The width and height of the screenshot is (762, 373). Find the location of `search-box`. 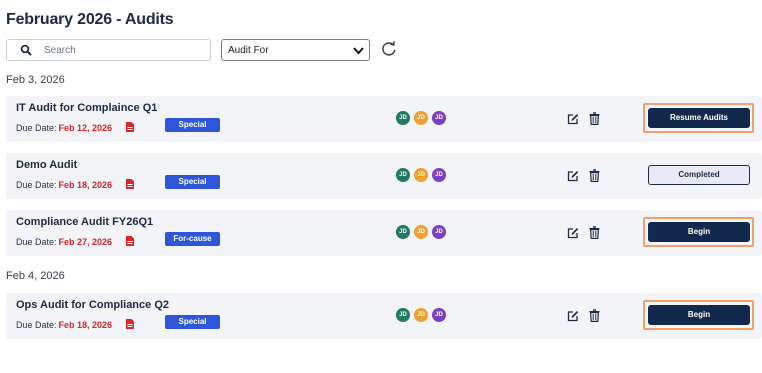

search-box is located at coordinates (108, 50).